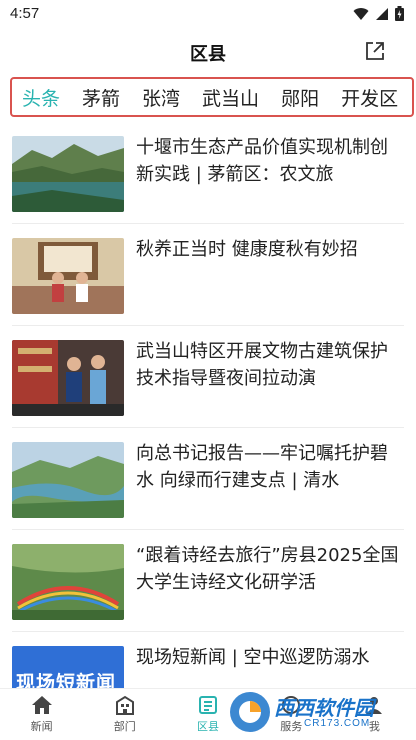  What do you see at coordinates (369, 97) in the screenshot?
I see `tab-kaifaqu: 开发区` at bounding box center [369, 97].